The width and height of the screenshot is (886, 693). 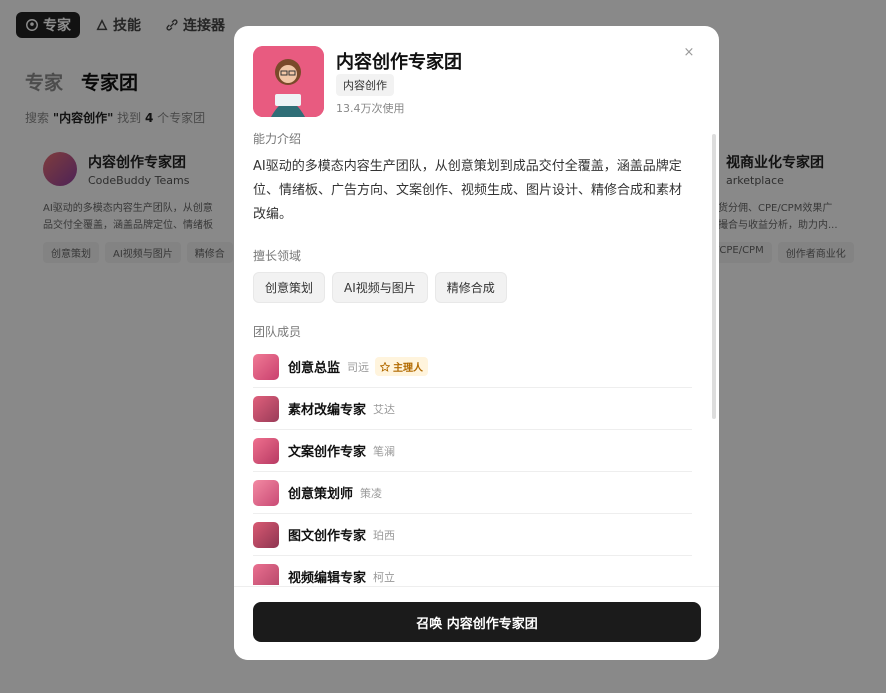 What do you see at coordinates (384, 535) in the screenshot?
I see `member-alias: 珀西` at bounding box center [384, 535].